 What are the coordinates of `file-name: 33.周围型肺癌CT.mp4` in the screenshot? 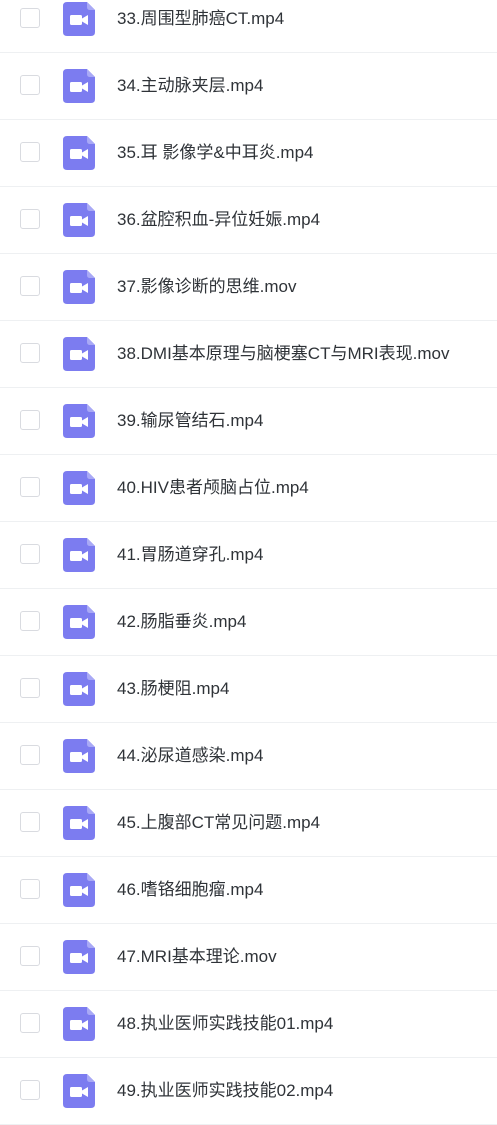 It's located at (200, 19).